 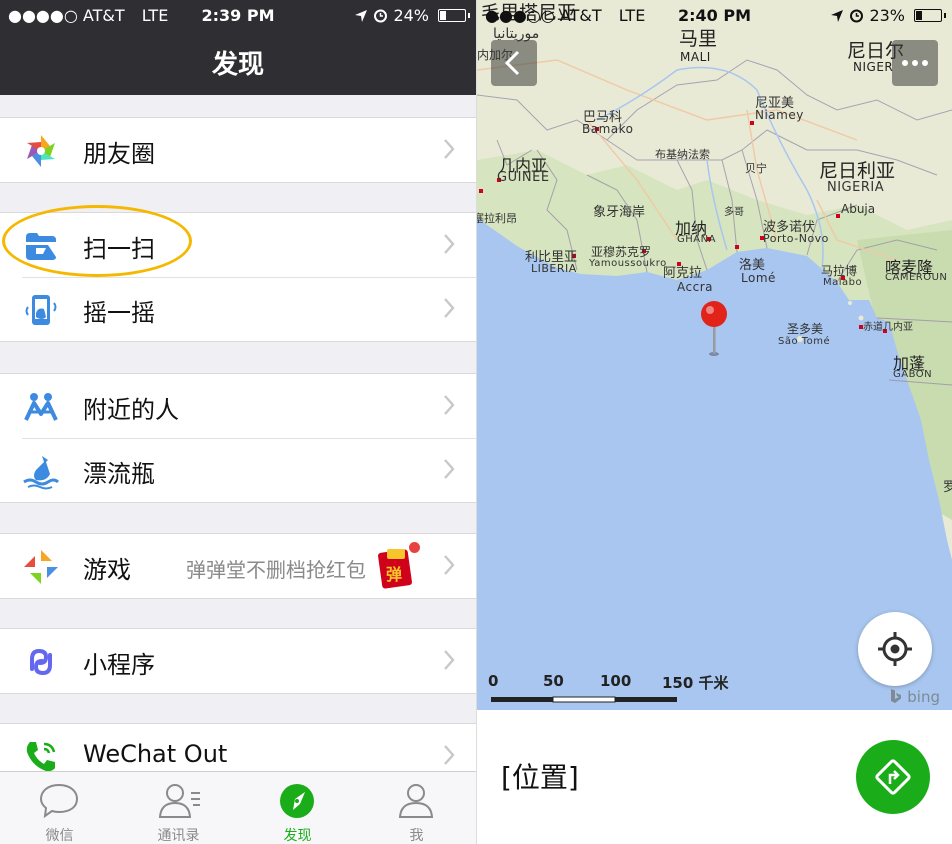 I want to click on red-envelope-text: 弹, so click(x=394, y=574).